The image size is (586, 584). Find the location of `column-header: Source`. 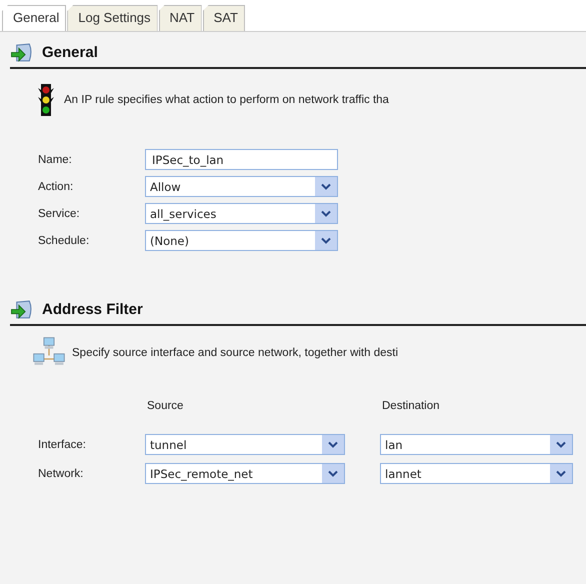

column-header: Source is located at coordinates (165, 407).